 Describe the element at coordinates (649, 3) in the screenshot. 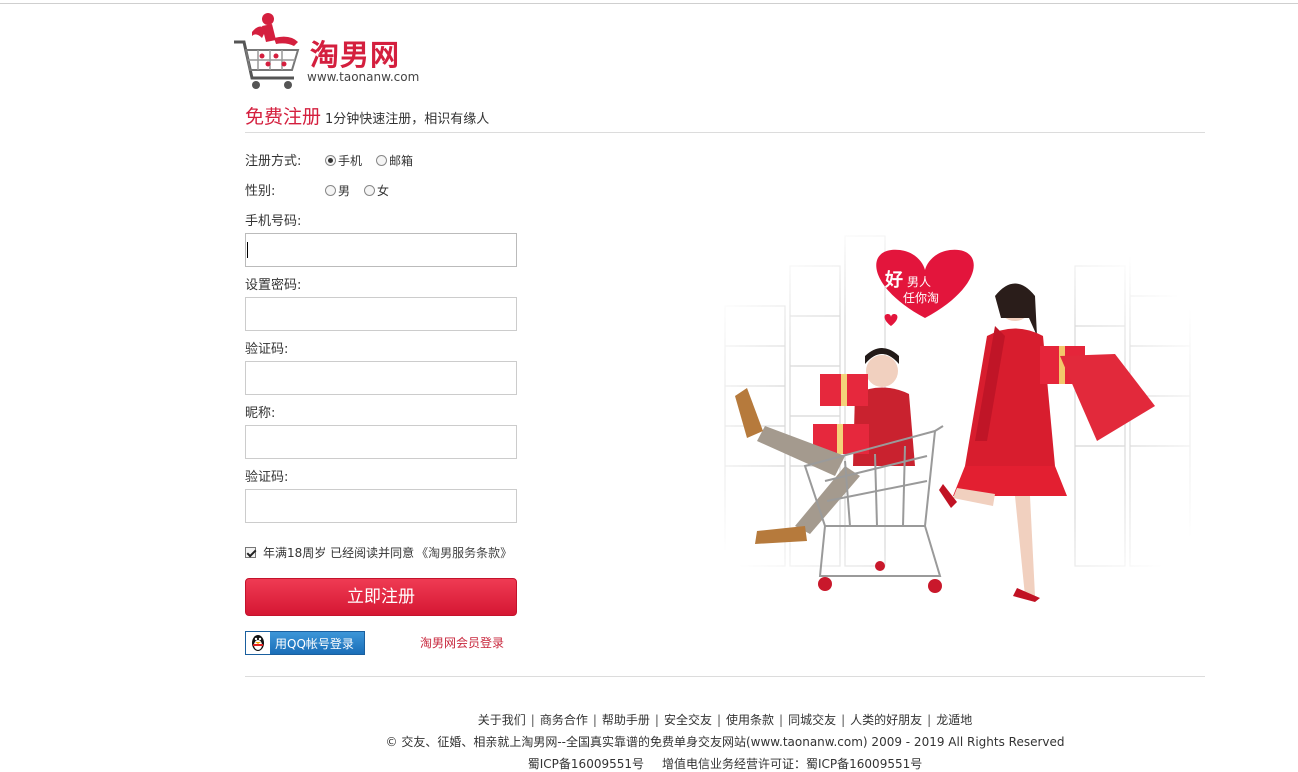

I see `top-divider` at that location.